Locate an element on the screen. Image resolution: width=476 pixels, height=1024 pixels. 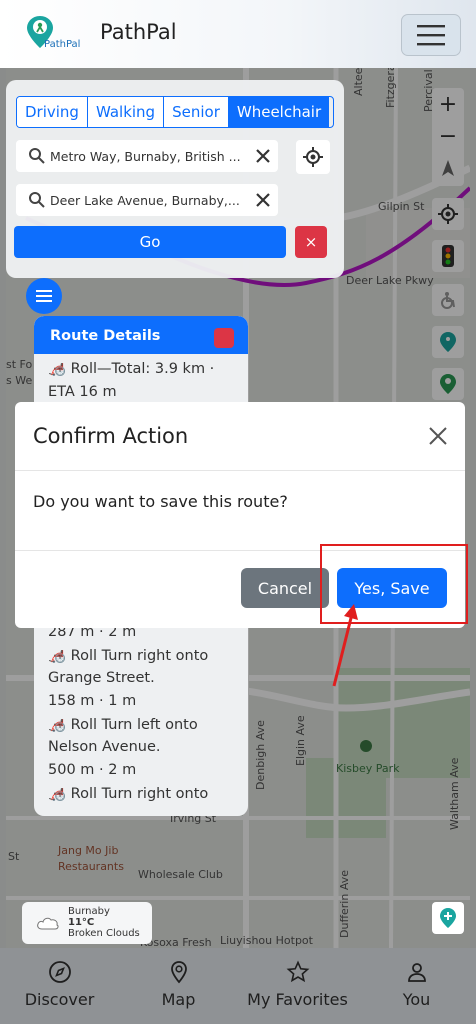
hamburger-icon is located at coordinates (431, 35).